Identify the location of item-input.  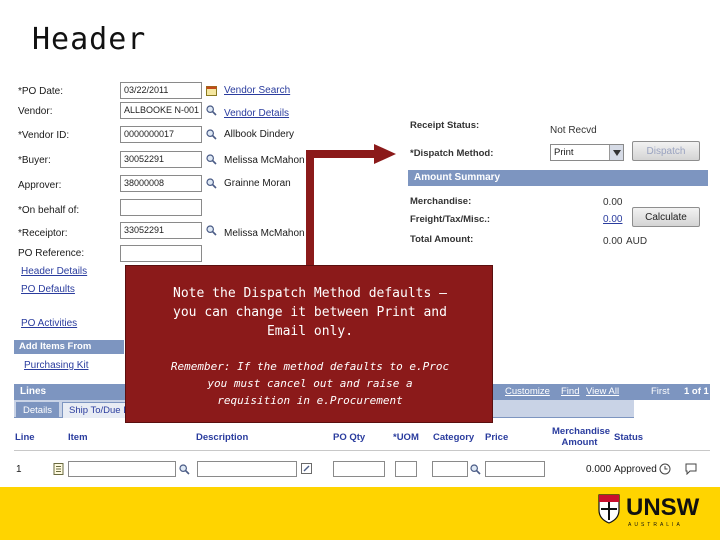
(122, 469).